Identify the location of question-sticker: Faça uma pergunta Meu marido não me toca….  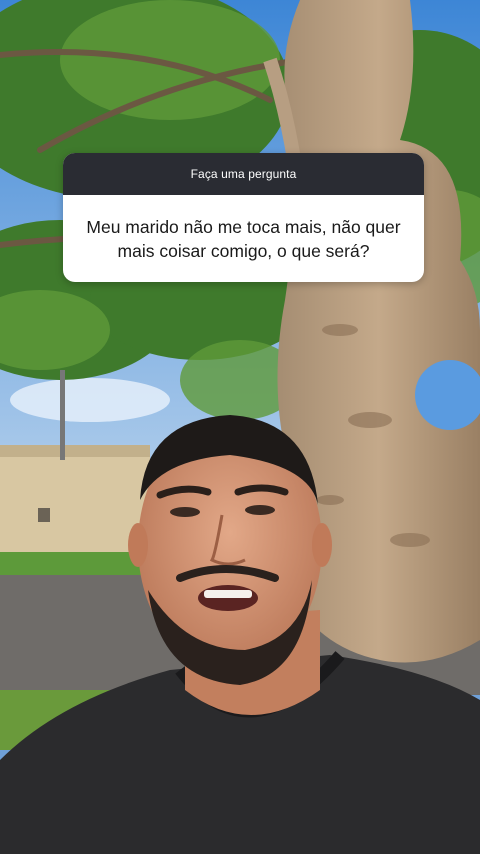
(243, 217).